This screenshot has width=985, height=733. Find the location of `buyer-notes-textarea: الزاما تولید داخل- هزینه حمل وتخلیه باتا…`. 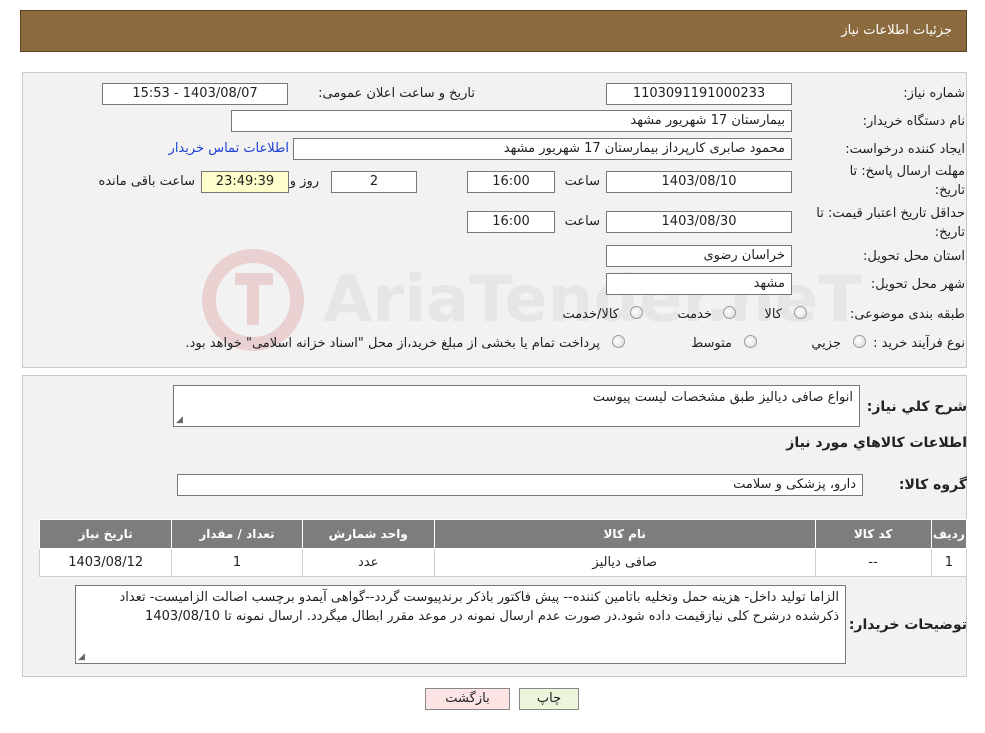

buyer-notes-textarea: الزاما تولید داخل- هزینه حمل وتخلیه باتا… is located at coordinates (460, 624).